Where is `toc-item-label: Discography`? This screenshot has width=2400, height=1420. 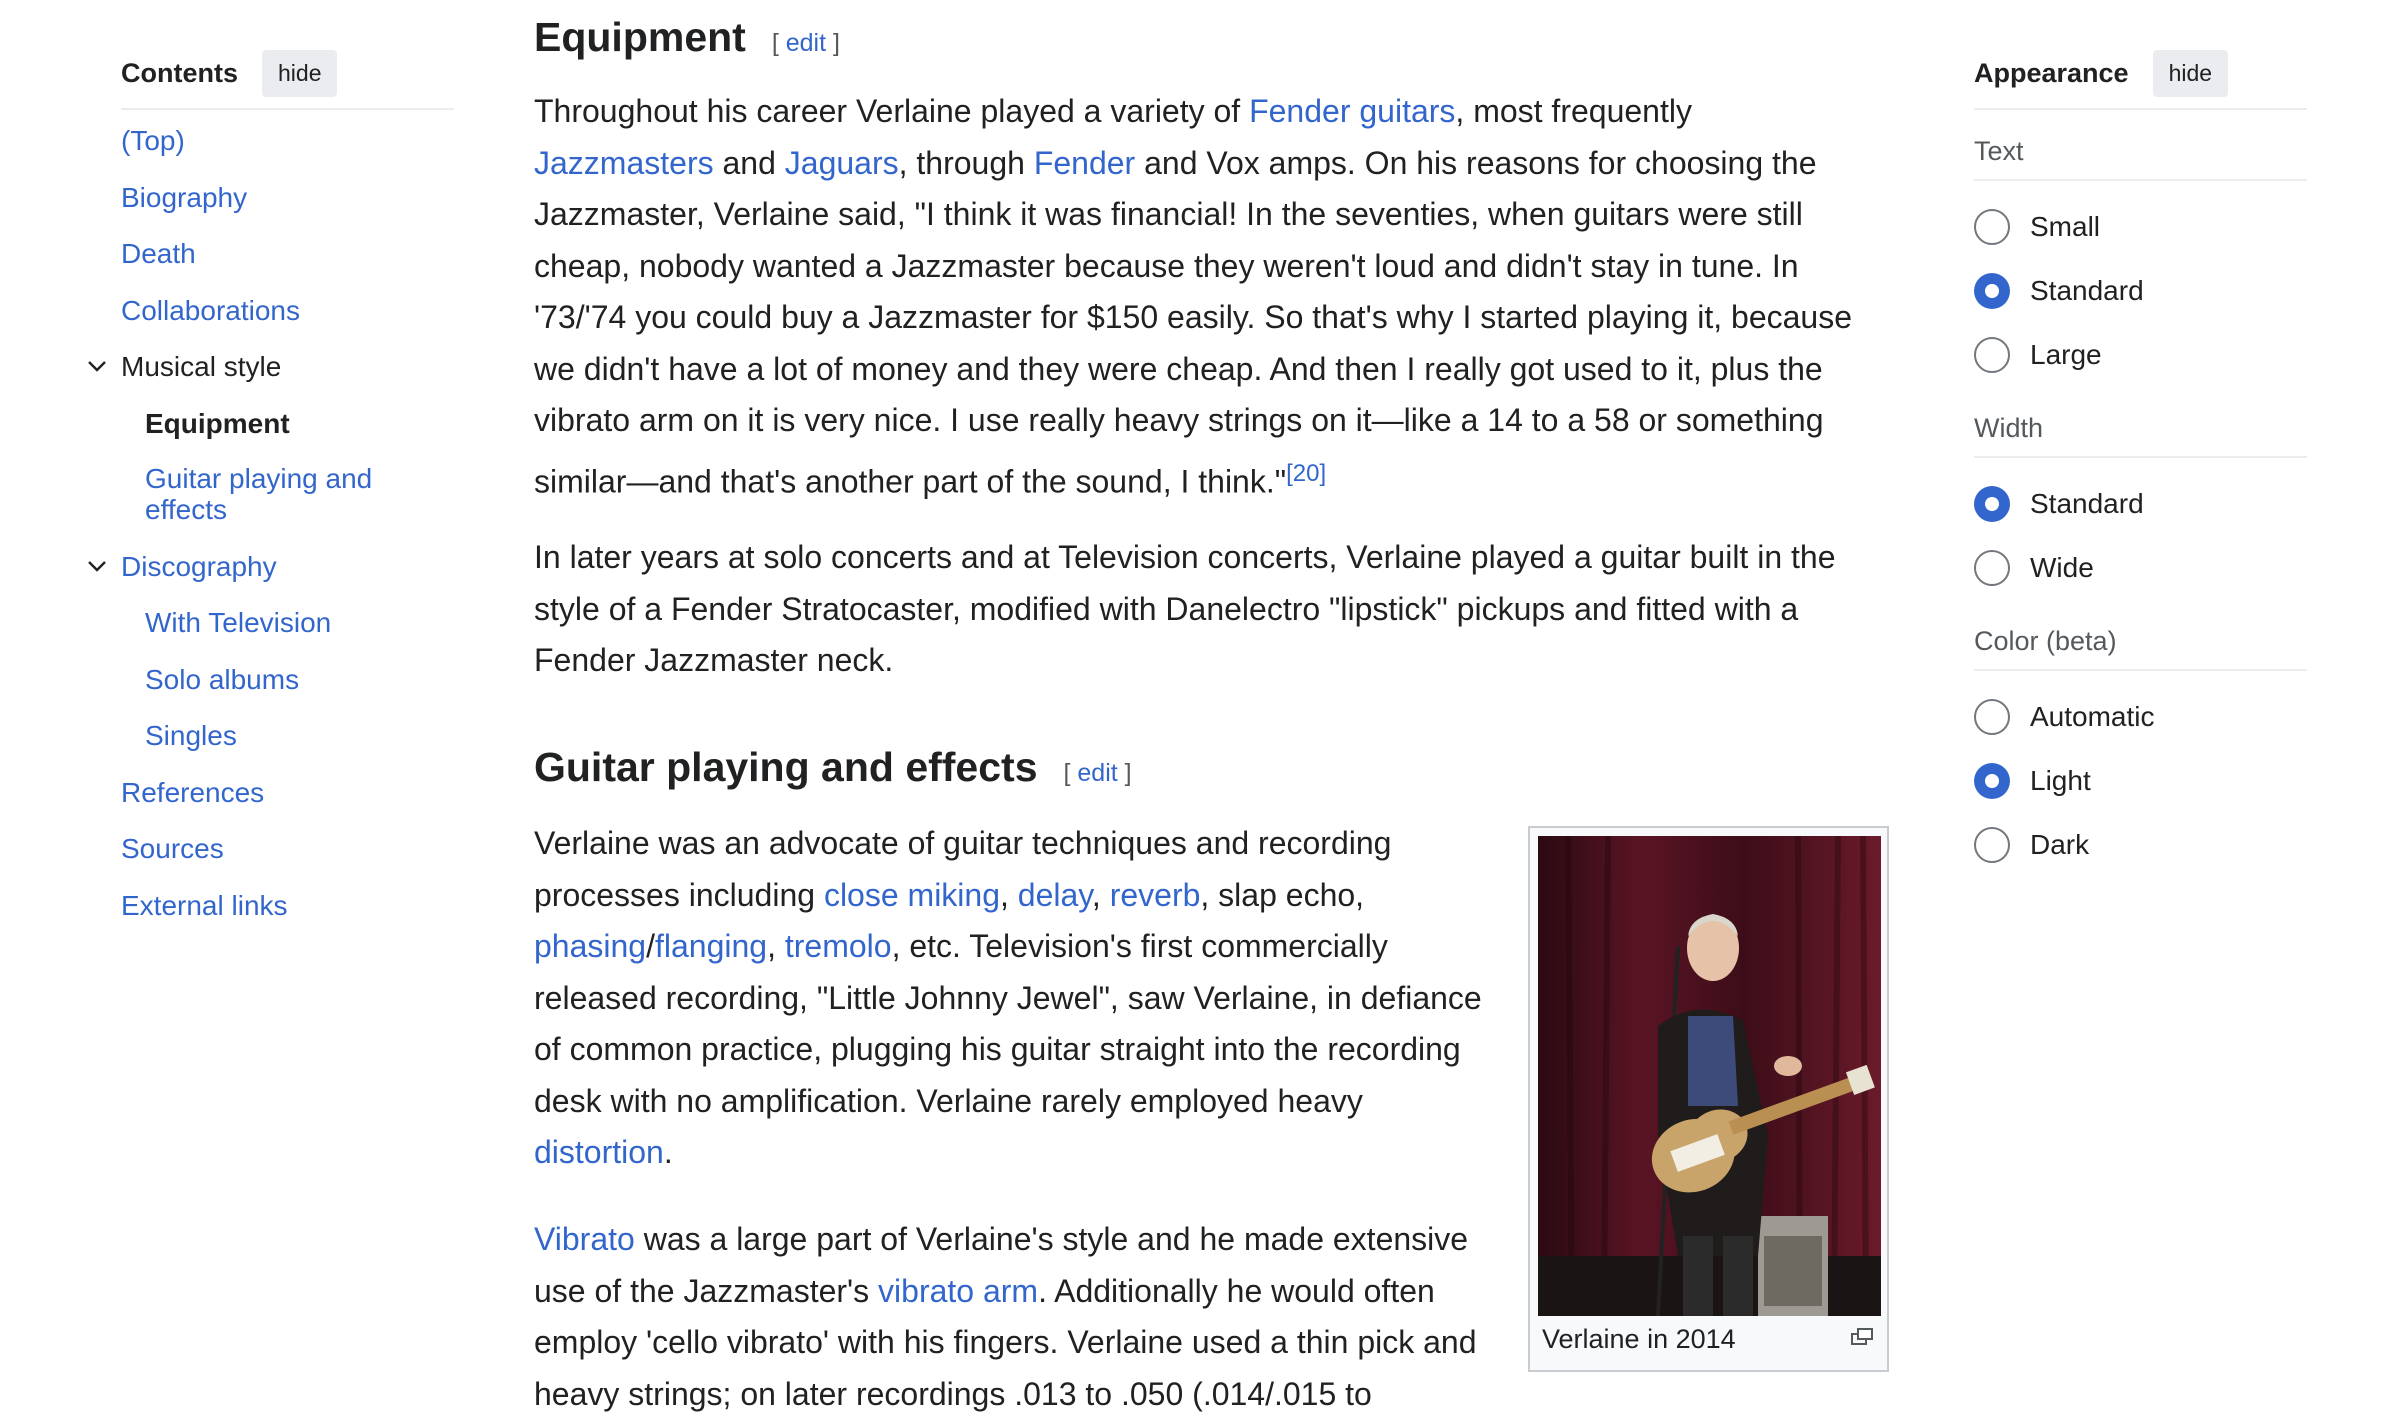
toc-item-label: Discography is located at coordinates (199, 566).